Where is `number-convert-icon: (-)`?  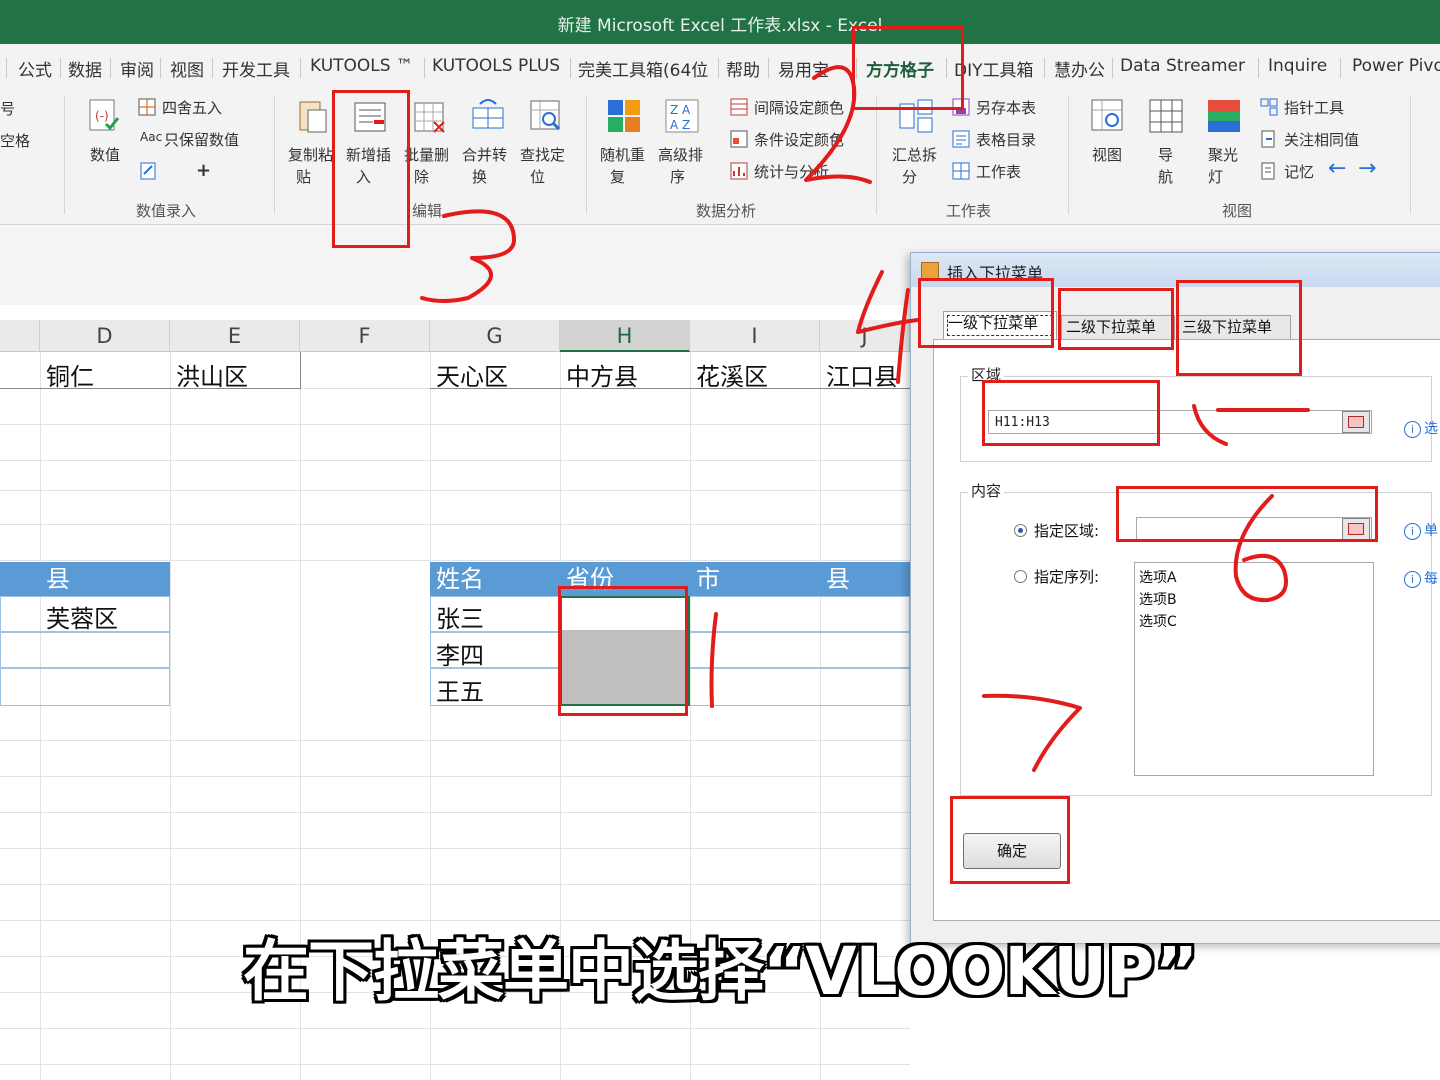
number-convert-icon: (-) is located at coordinates (104, 116).